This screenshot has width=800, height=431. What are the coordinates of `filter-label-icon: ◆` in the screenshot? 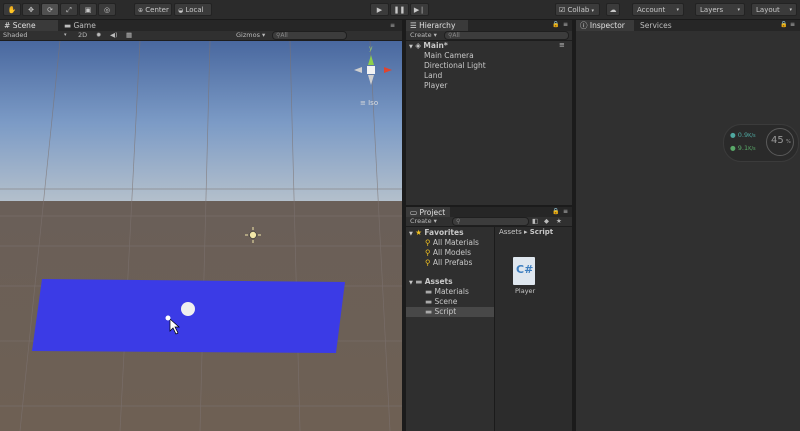 It's located at (546, 221).